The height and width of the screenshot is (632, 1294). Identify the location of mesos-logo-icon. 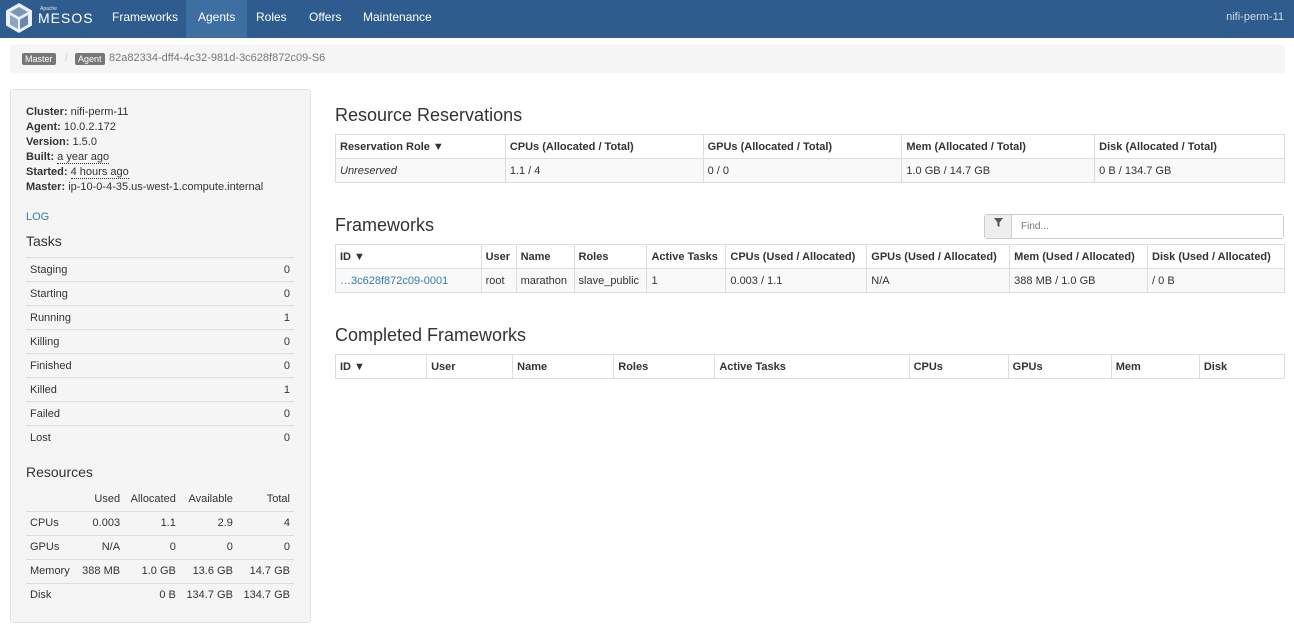
(19, 18).